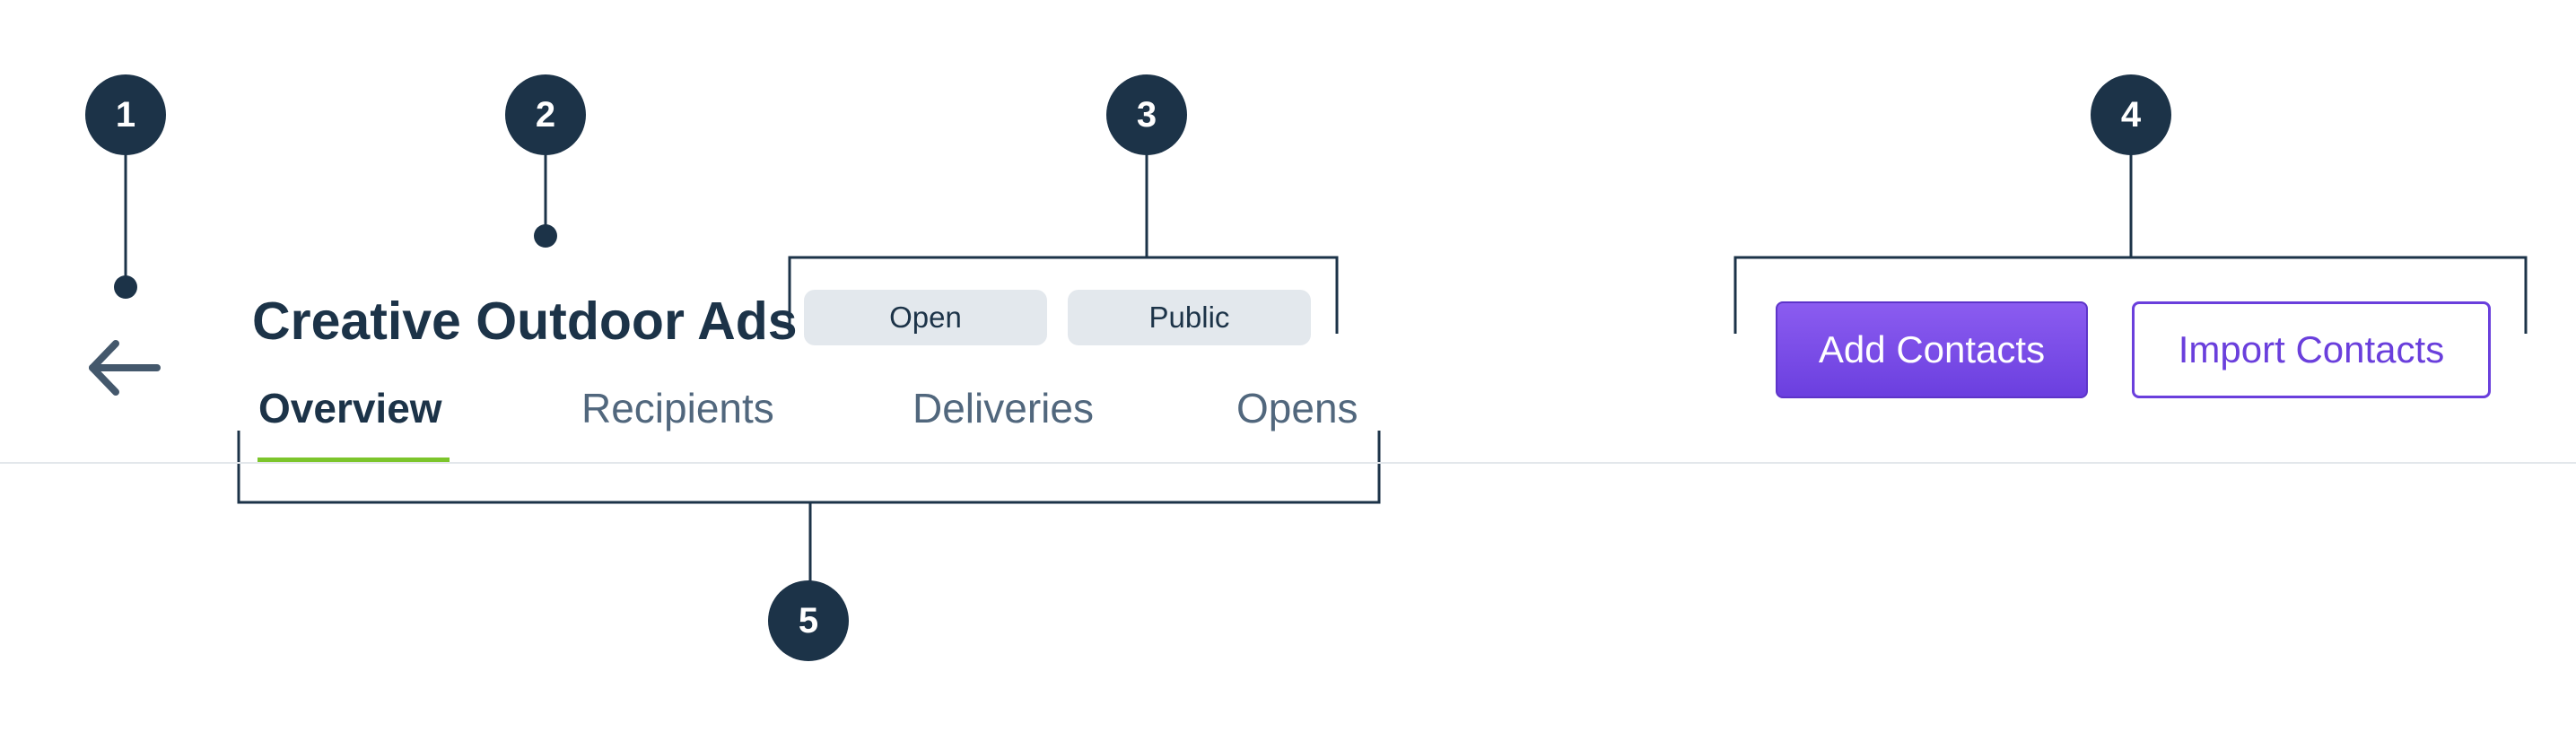  Describe the element at coordinates (125, 115) in the screenshot. I see `marker-1-label: 1` at that location.